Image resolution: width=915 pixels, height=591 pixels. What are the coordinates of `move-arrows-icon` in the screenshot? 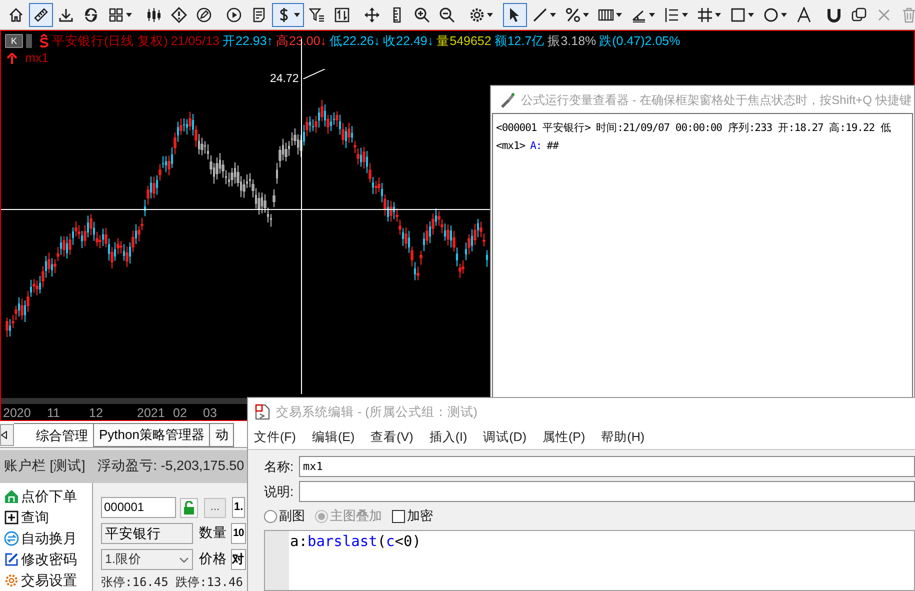 It's located at (372, 14).